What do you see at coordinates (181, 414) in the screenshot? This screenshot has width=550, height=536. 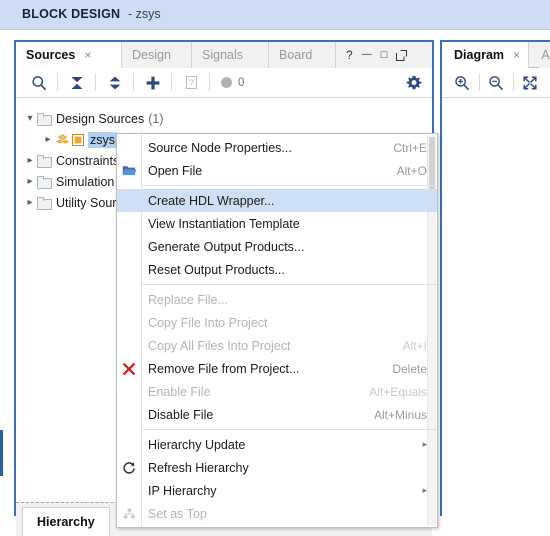 I see `menu-item-disable-file-label: Disable File` at bounding box center [181, 414].